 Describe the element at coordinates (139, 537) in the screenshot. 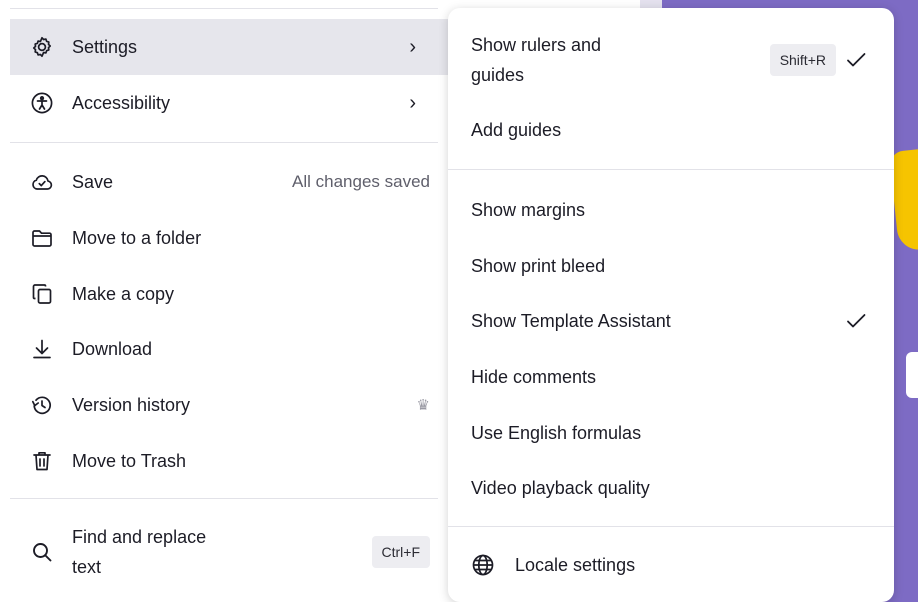

I see `find-replace-label-line1: Find and replace` at that location.